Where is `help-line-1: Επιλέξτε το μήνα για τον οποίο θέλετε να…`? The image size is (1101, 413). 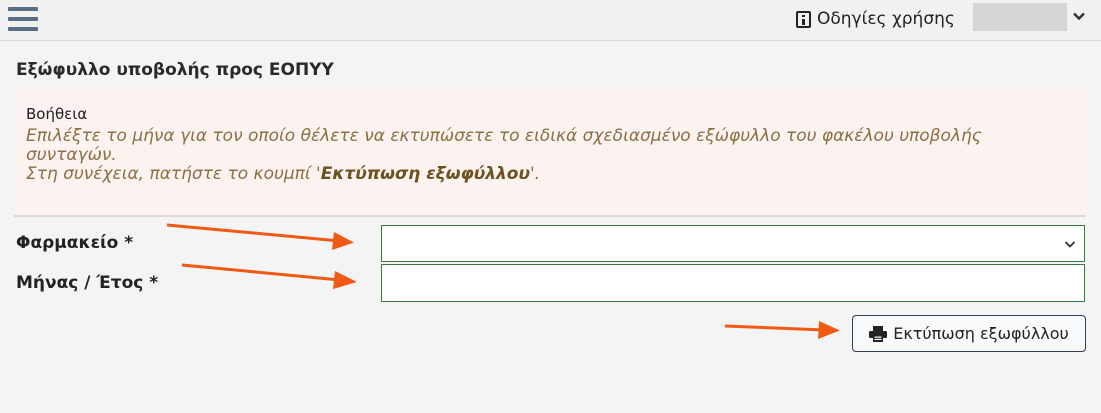
help-line-1: Επιλέξτε το μήνα για τον οποίο θέλετε να… is located at coordinates (504, 145).